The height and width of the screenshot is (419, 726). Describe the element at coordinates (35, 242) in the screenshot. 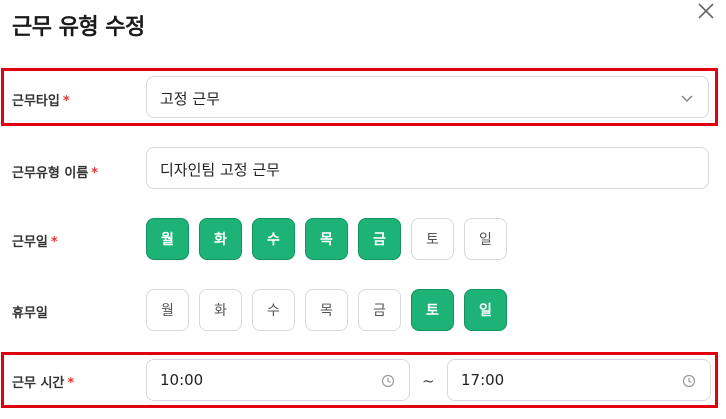

I see `work-days-label: 근무일 *` at that location.